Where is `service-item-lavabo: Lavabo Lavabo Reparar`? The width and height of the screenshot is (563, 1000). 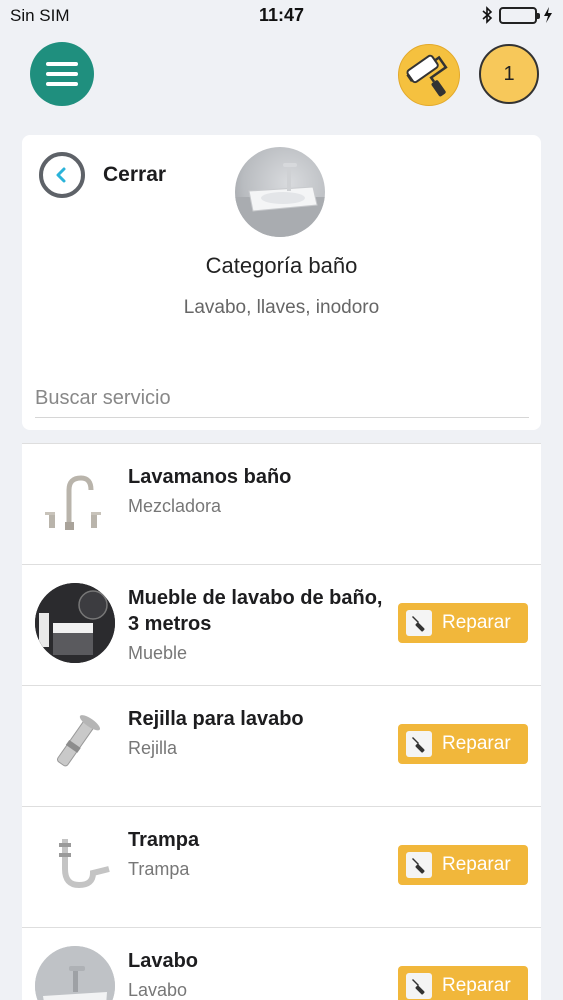
service-item-lavabo: Lavabo Lavabo Reparar is located at coordinates (281, 963).